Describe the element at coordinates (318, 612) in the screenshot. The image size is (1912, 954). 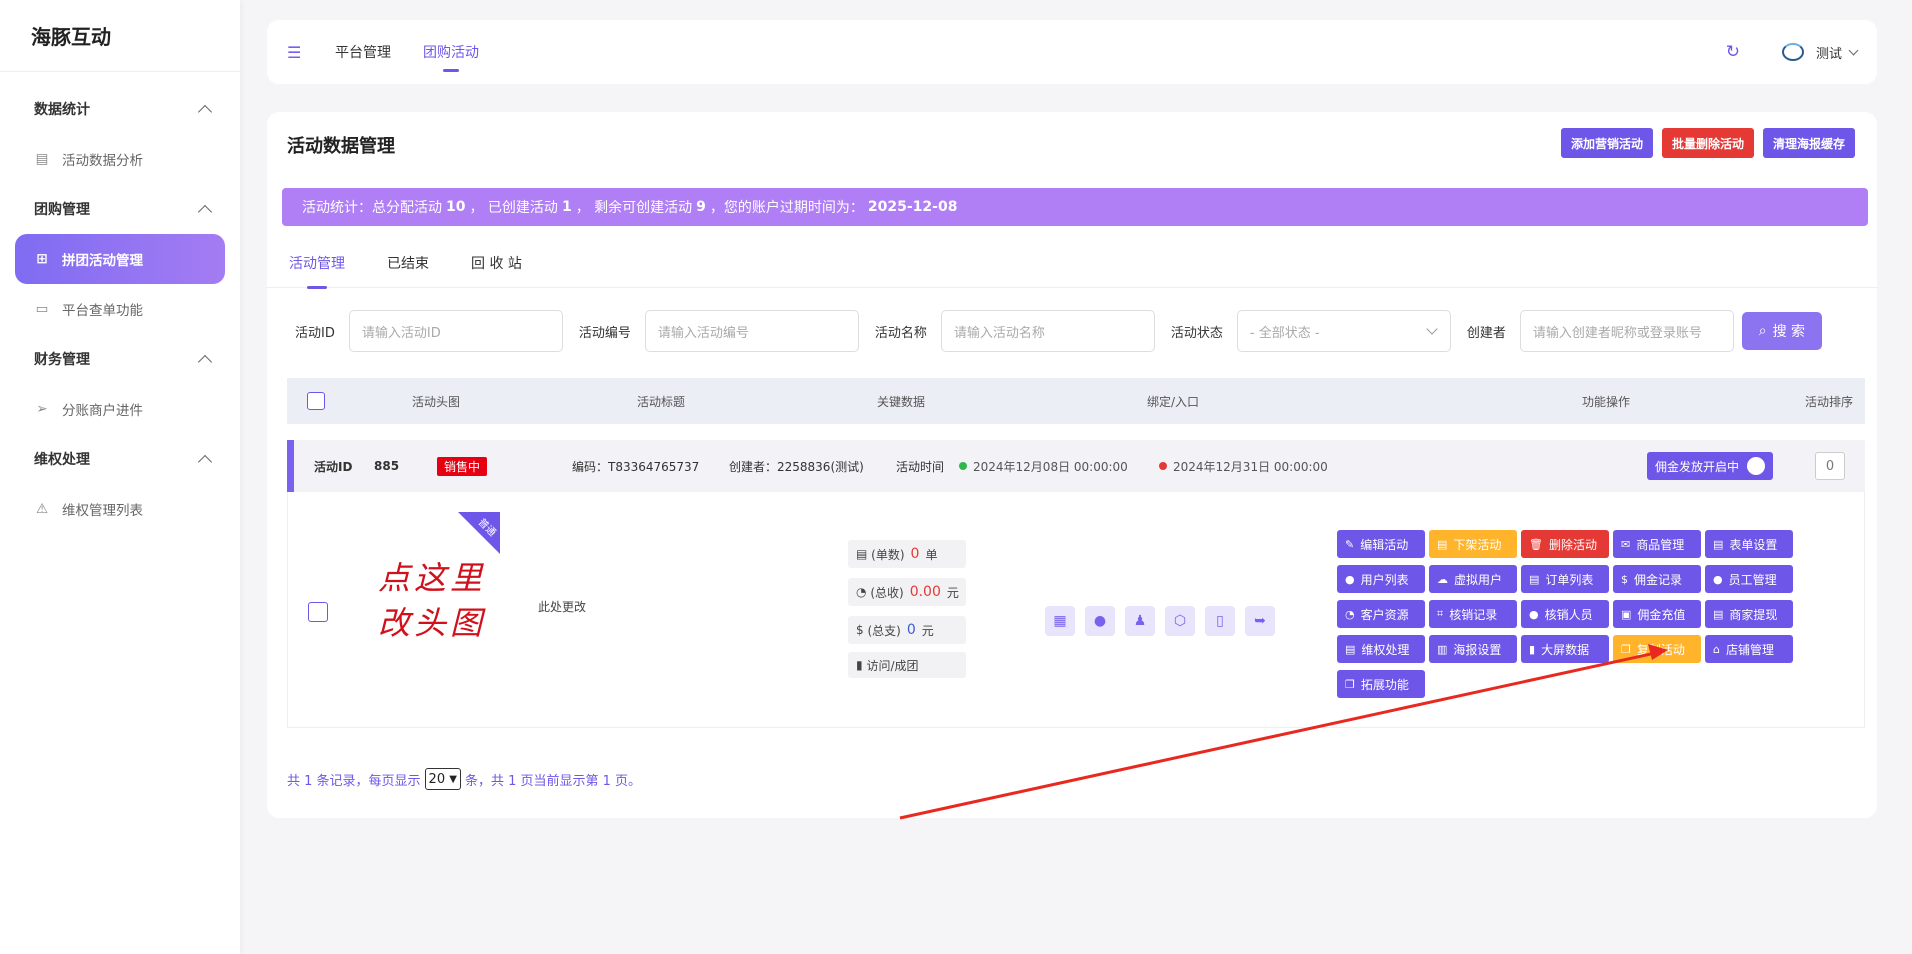
I see `row-checkbox` at that location.